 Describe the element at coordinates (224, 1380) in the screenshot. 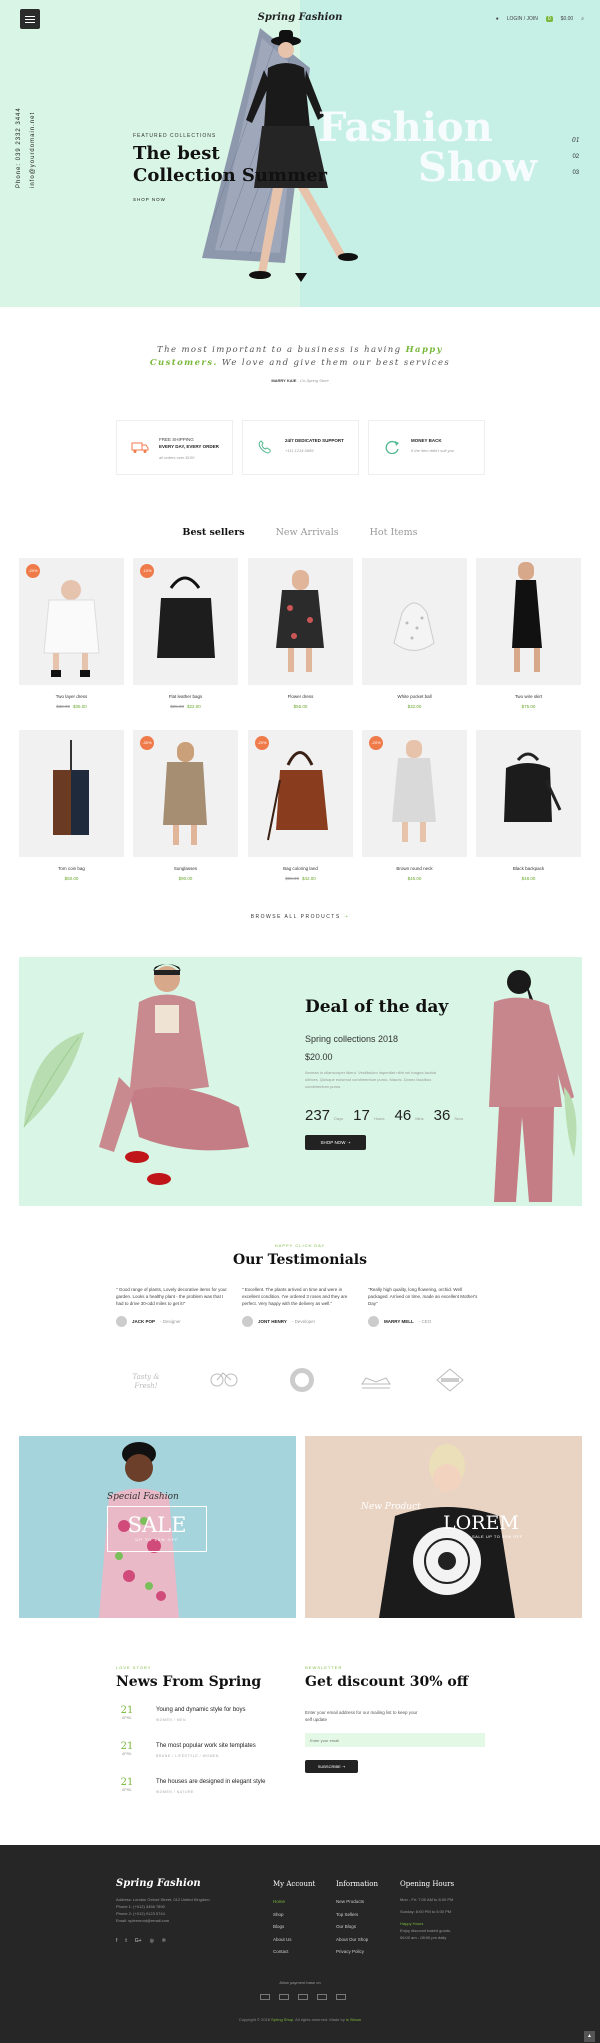

I see `brand-logo-bicycle` at that location.